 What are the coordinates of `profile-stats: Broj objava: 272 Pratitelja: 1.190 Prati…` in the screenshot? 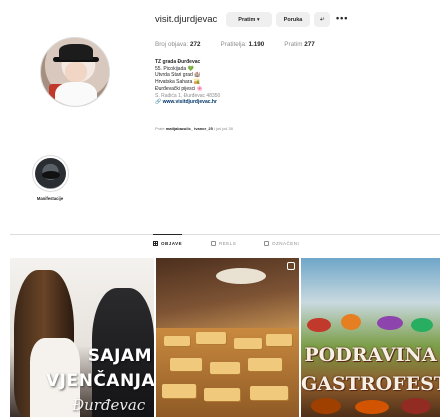 It's located at (235, 44).